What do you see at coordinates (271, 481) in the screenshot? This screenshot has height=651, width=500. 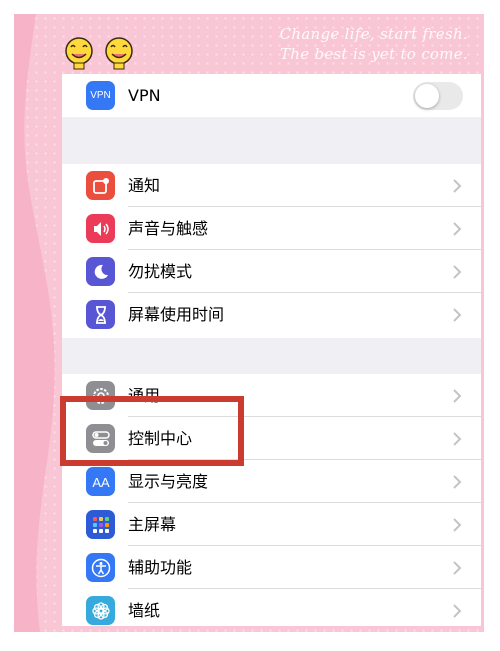 I see `settings-row-display: AA 显示与亮度` at bounding box center [271, 481].